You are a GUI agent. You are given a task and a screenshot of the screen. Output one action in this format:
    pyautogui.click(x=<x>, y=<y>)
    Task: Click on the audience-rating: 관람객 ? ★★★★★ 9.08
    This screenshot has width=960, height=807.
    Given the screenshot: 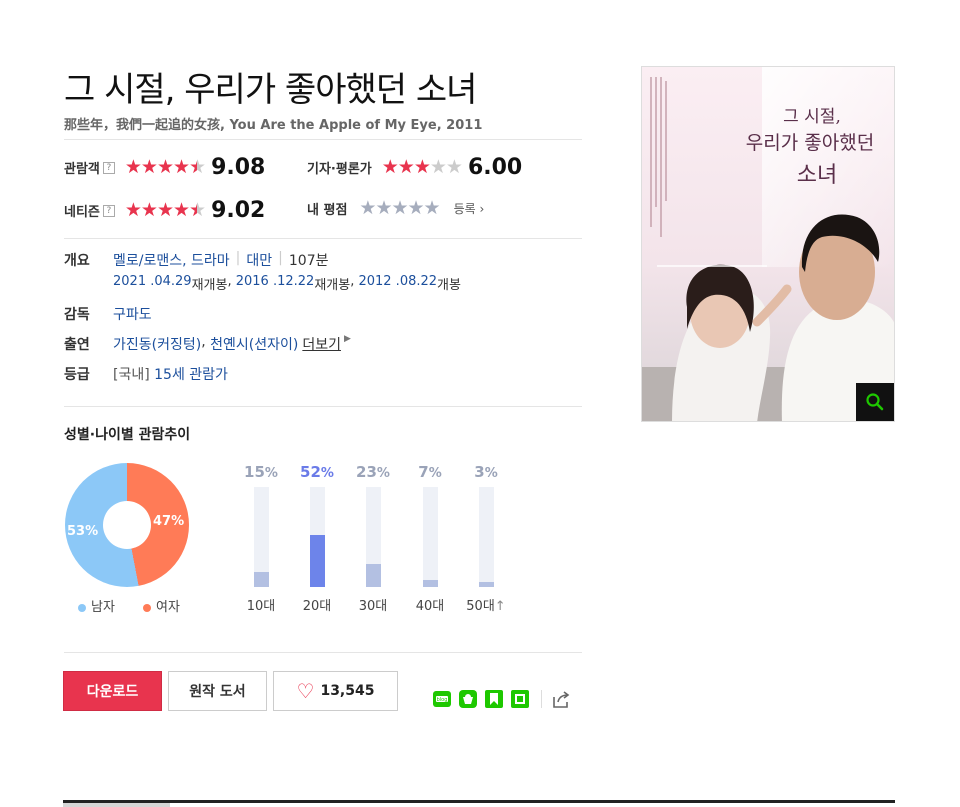 What is the action you would take?
    pyautogui.click(x=164, y=167)
    